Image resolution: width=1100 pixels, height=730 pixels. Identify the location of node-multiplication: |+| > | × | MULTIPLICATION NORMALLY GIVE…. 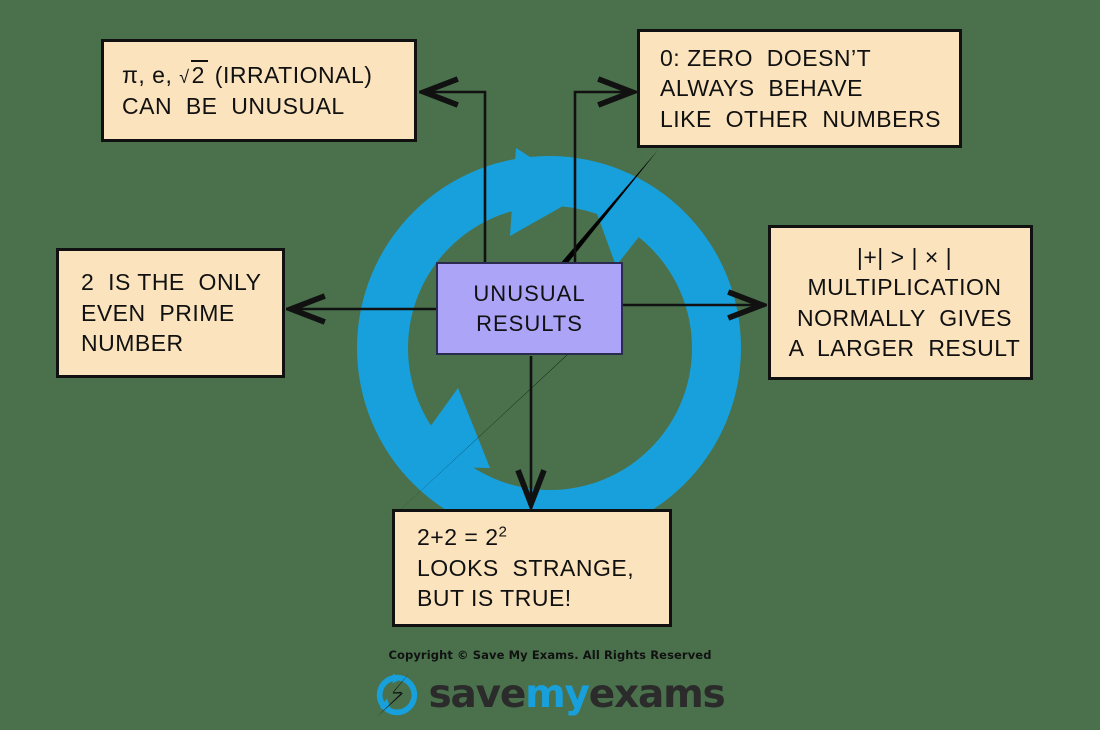
(900, 302).